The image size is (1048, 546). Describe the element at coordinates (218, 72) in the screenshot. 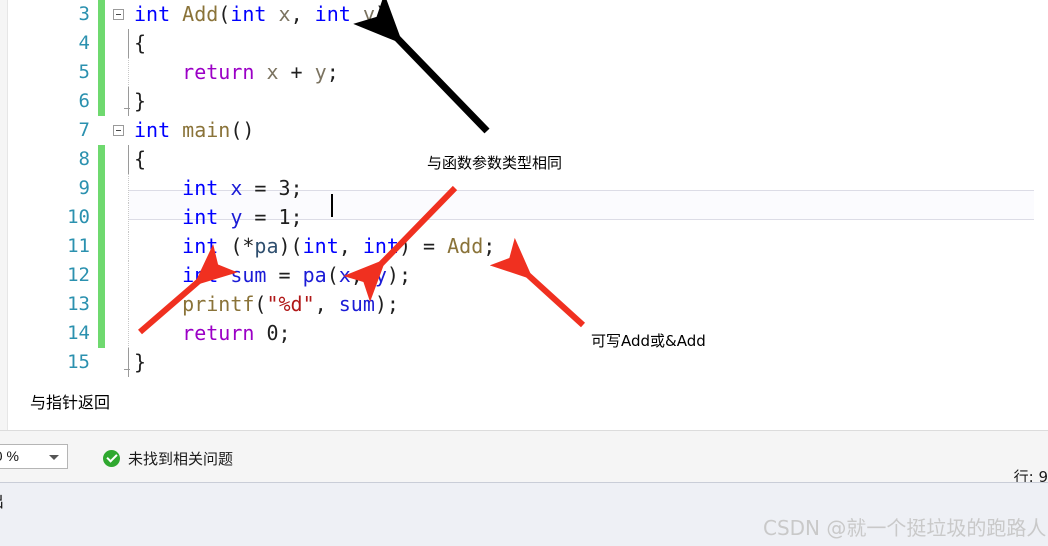

I see `code-token: return` at that location.